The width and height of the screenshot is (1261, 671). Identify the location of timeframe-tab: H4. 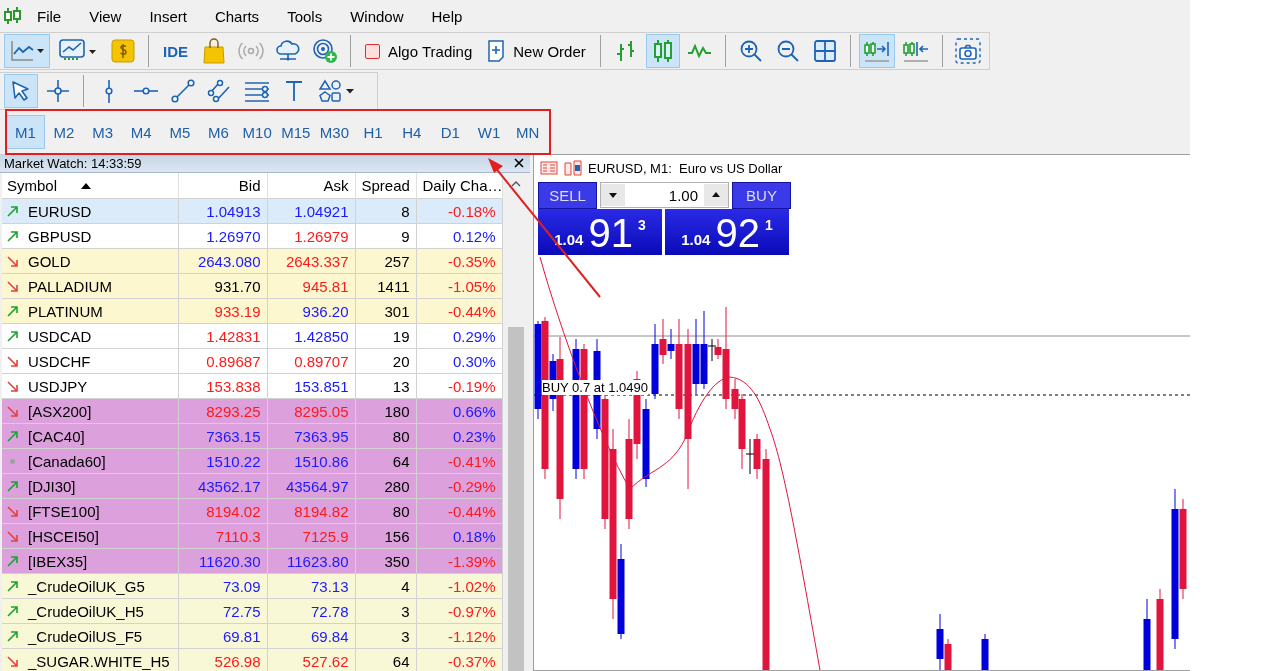
(412, 132).